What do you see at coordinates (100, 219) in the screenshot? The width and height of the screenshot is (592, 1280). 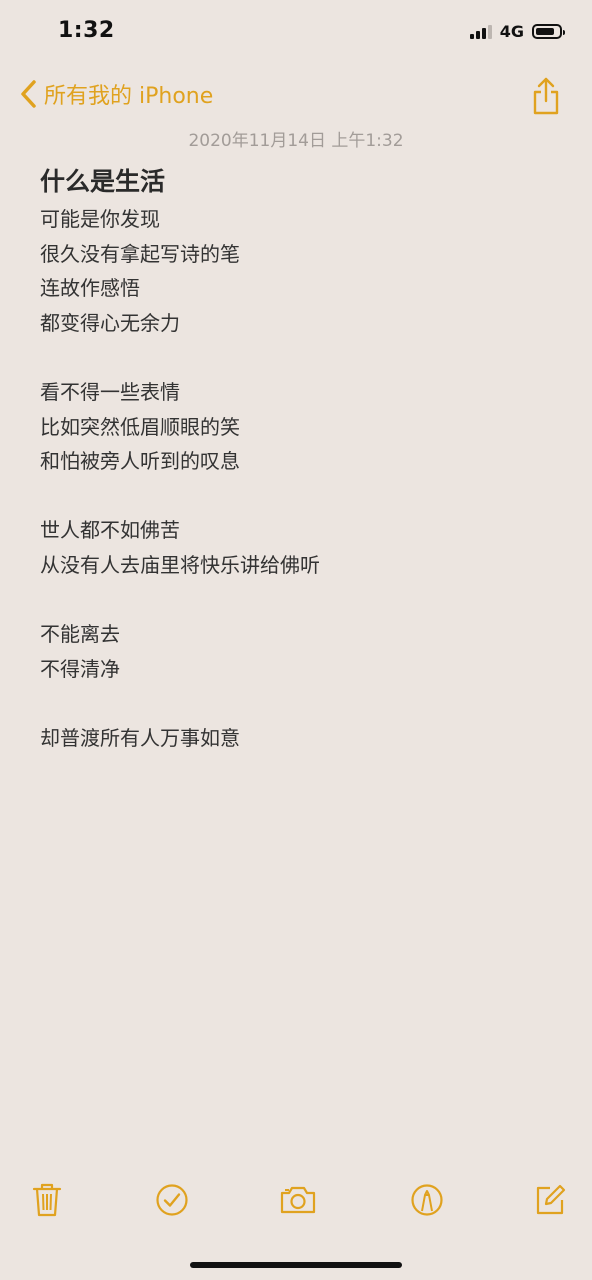 I see `note-line: 可能是你发现` at bounding box center [100, 219].